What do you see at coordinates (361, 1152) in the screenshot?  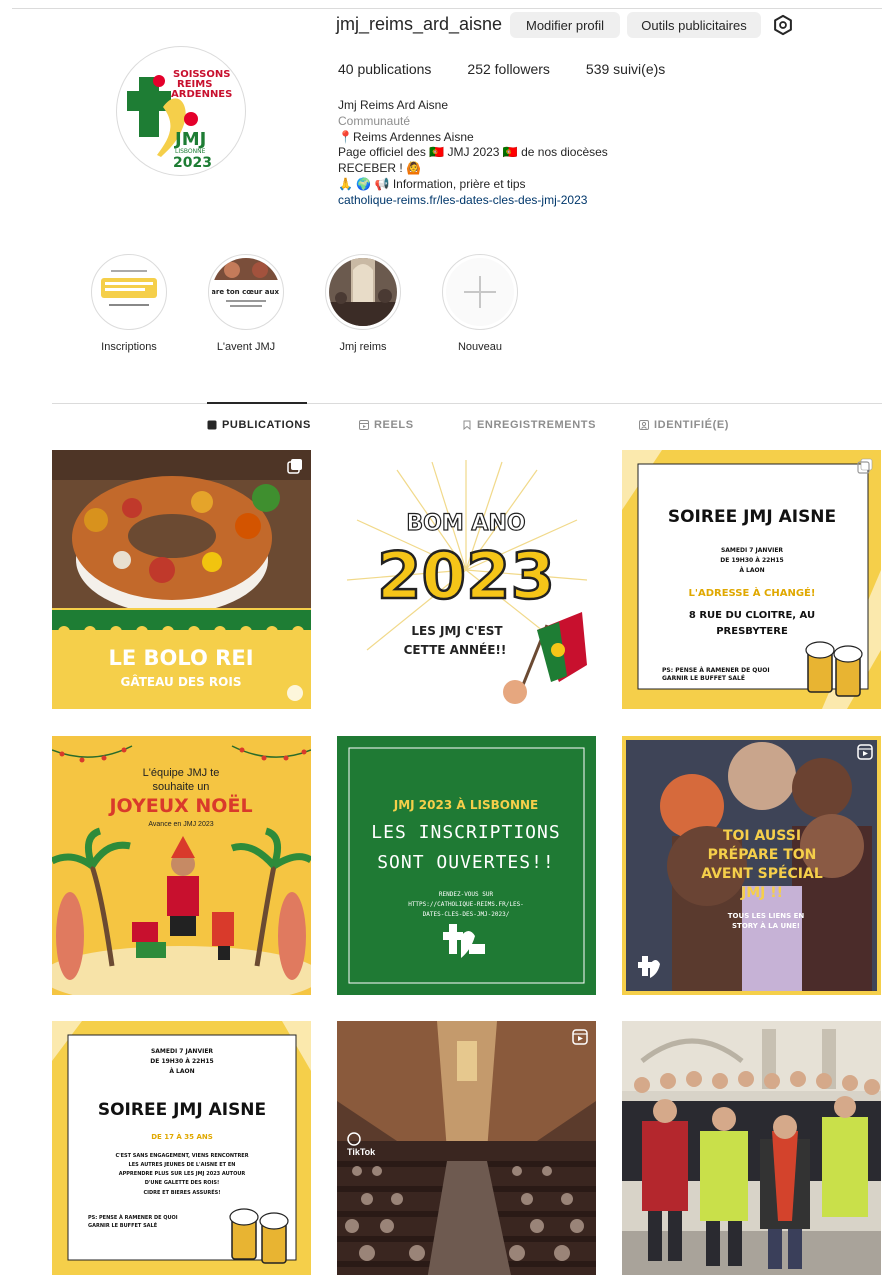 I see `tiktok-watermark: TikTok` at bounding box center [361, 1152].